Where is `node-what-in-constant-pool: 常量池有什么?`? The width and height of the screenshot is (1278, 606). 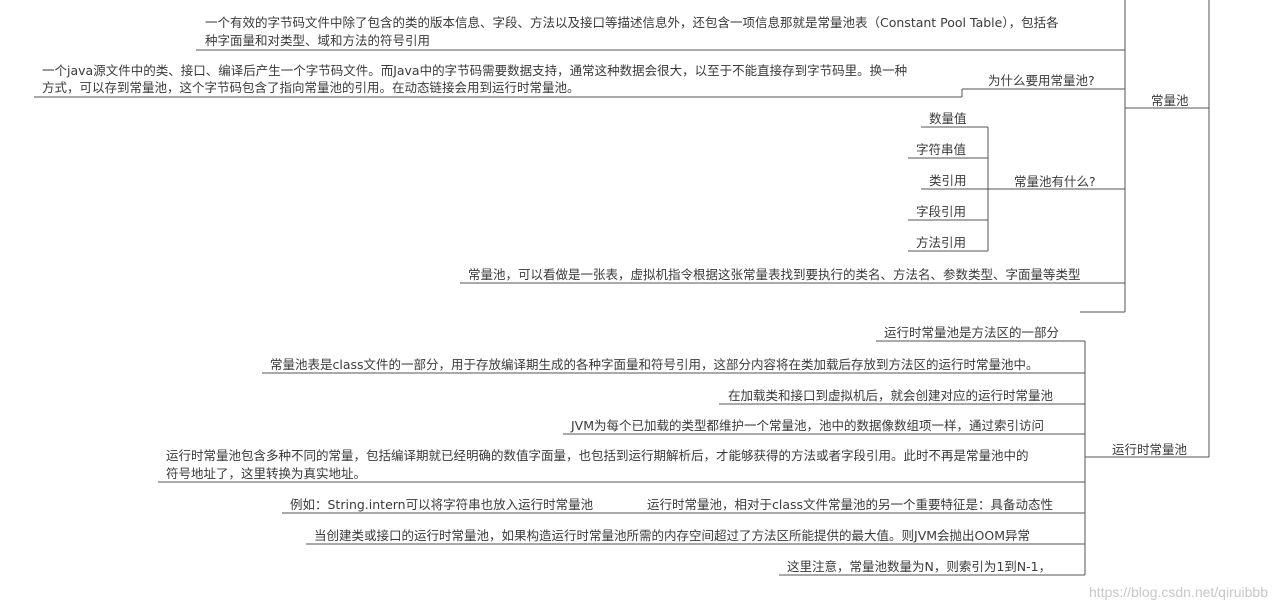
node-what-in-constant-pool: 常量池有什么? is located at coordinates (1055, 181).